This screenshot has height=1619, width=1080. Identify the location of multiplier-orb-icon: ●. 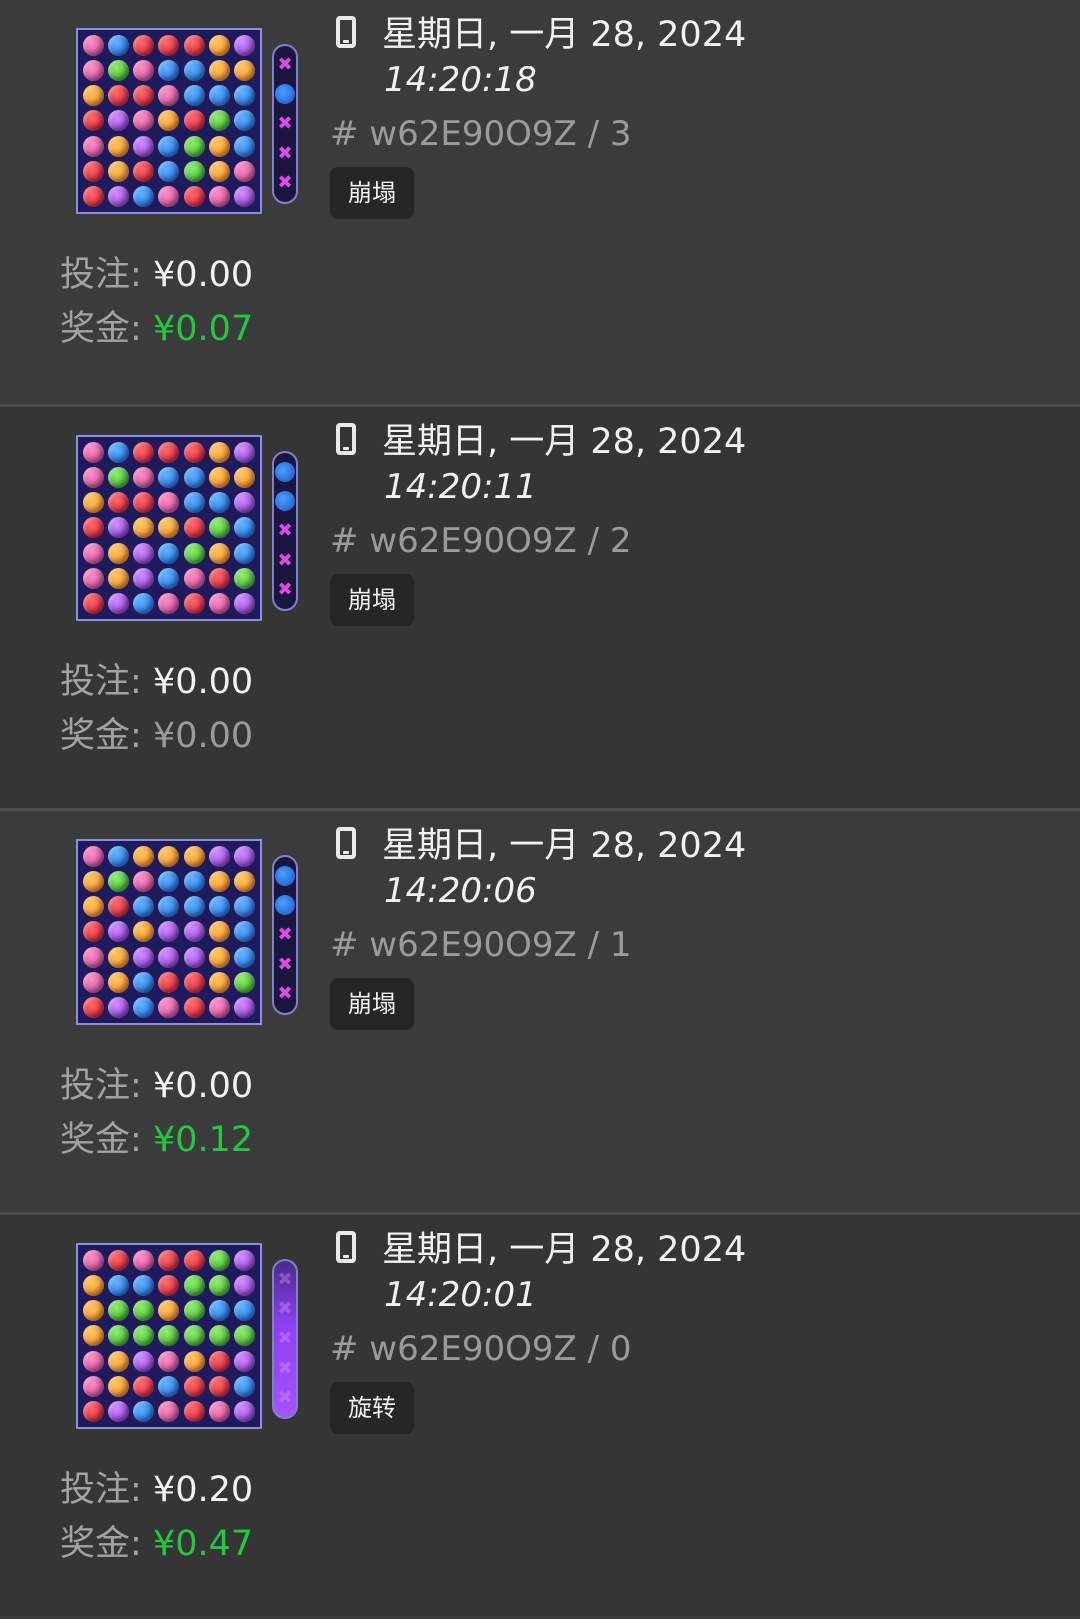
(285, 471).